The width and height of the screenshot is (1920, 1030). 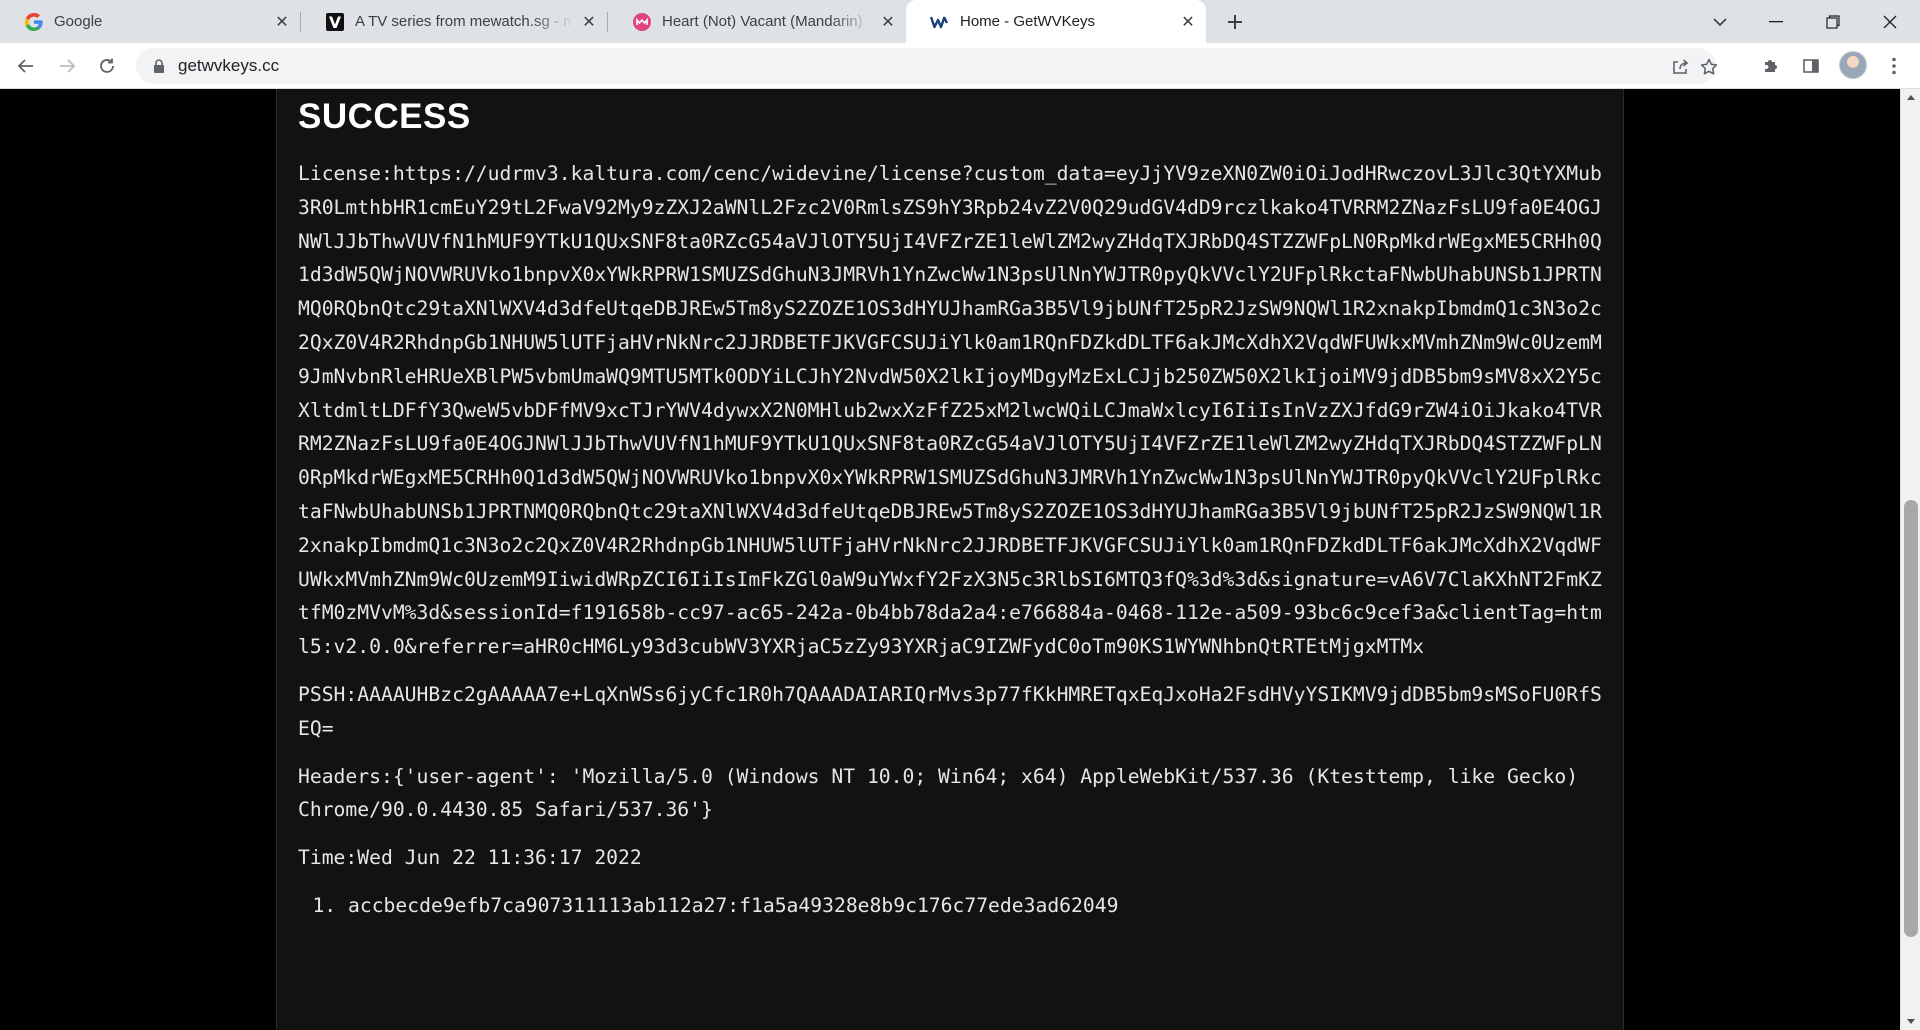 I want to click on scroll-up-button, so click(x=1910, y=97).